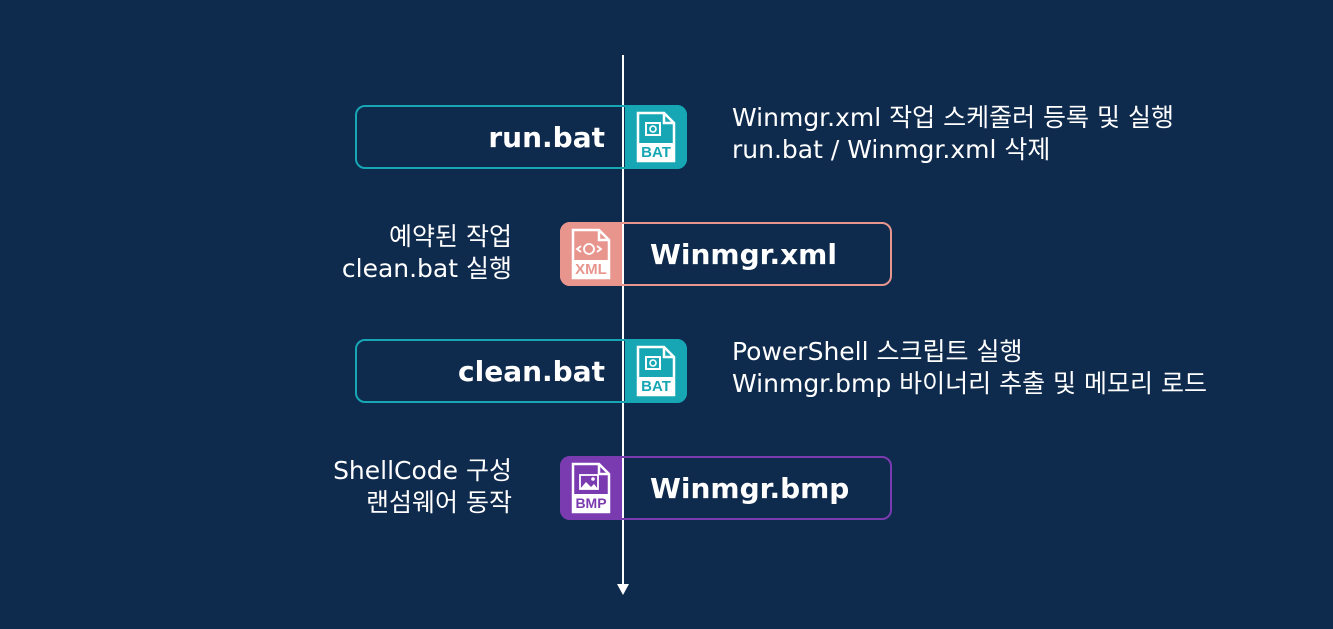  I want to click on desc-line: 예약된 작업, so click(450, 236).